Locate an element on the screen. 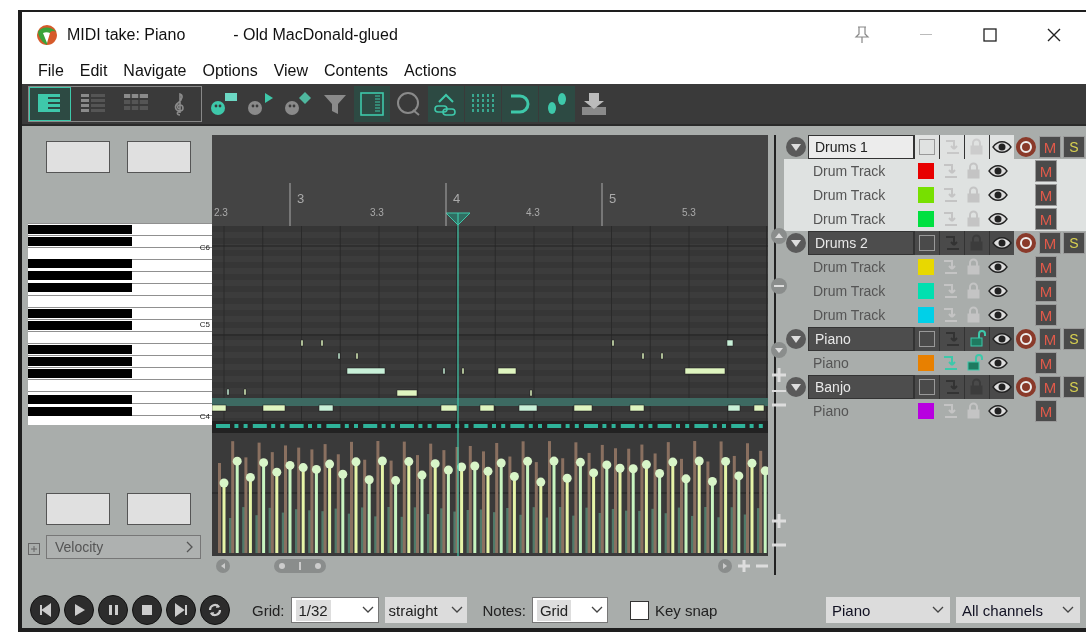  channel-dropdown: All channels is located at coordinates (1018, 610).